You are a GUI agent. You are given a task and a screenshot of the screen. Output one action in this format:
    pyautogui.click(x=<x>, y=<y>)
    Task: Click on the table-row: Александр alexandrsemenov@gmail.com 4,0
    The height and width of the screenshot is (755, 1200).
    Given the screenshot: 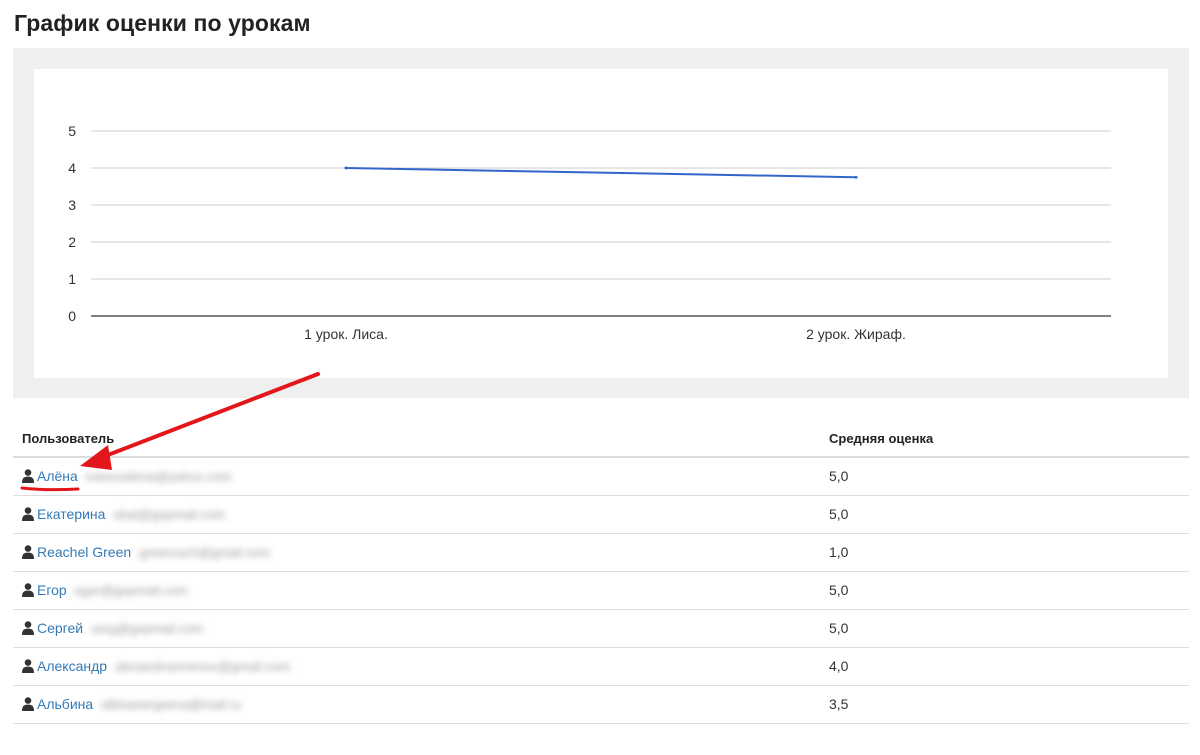 What is the action you would take?
    pyautogui.click(x=601, y=667)
    